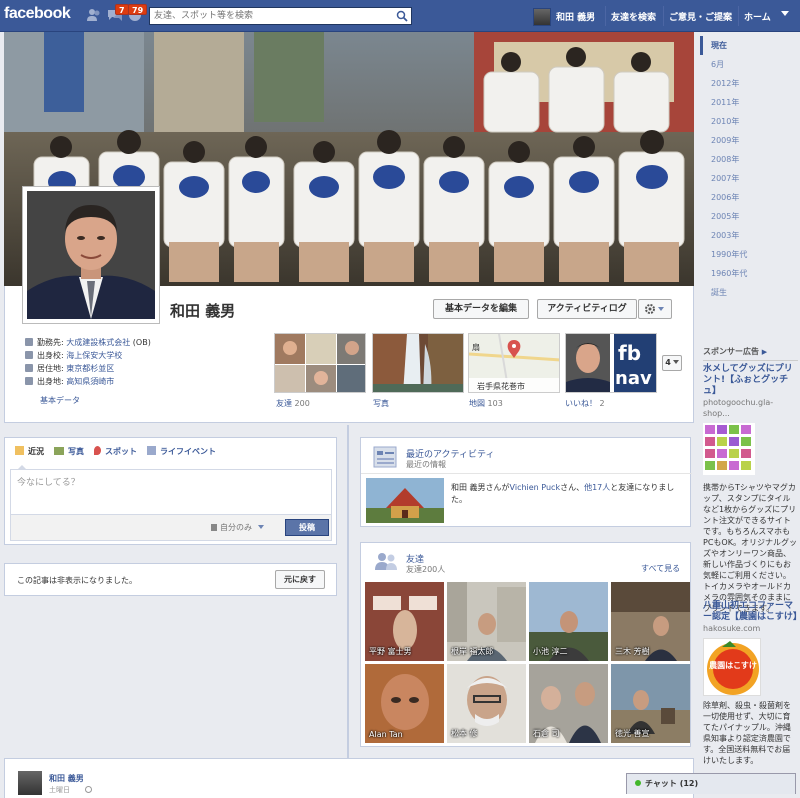 The height and width of the screenshot is (798, 800). I want to click on search-input, so click(270, 16).